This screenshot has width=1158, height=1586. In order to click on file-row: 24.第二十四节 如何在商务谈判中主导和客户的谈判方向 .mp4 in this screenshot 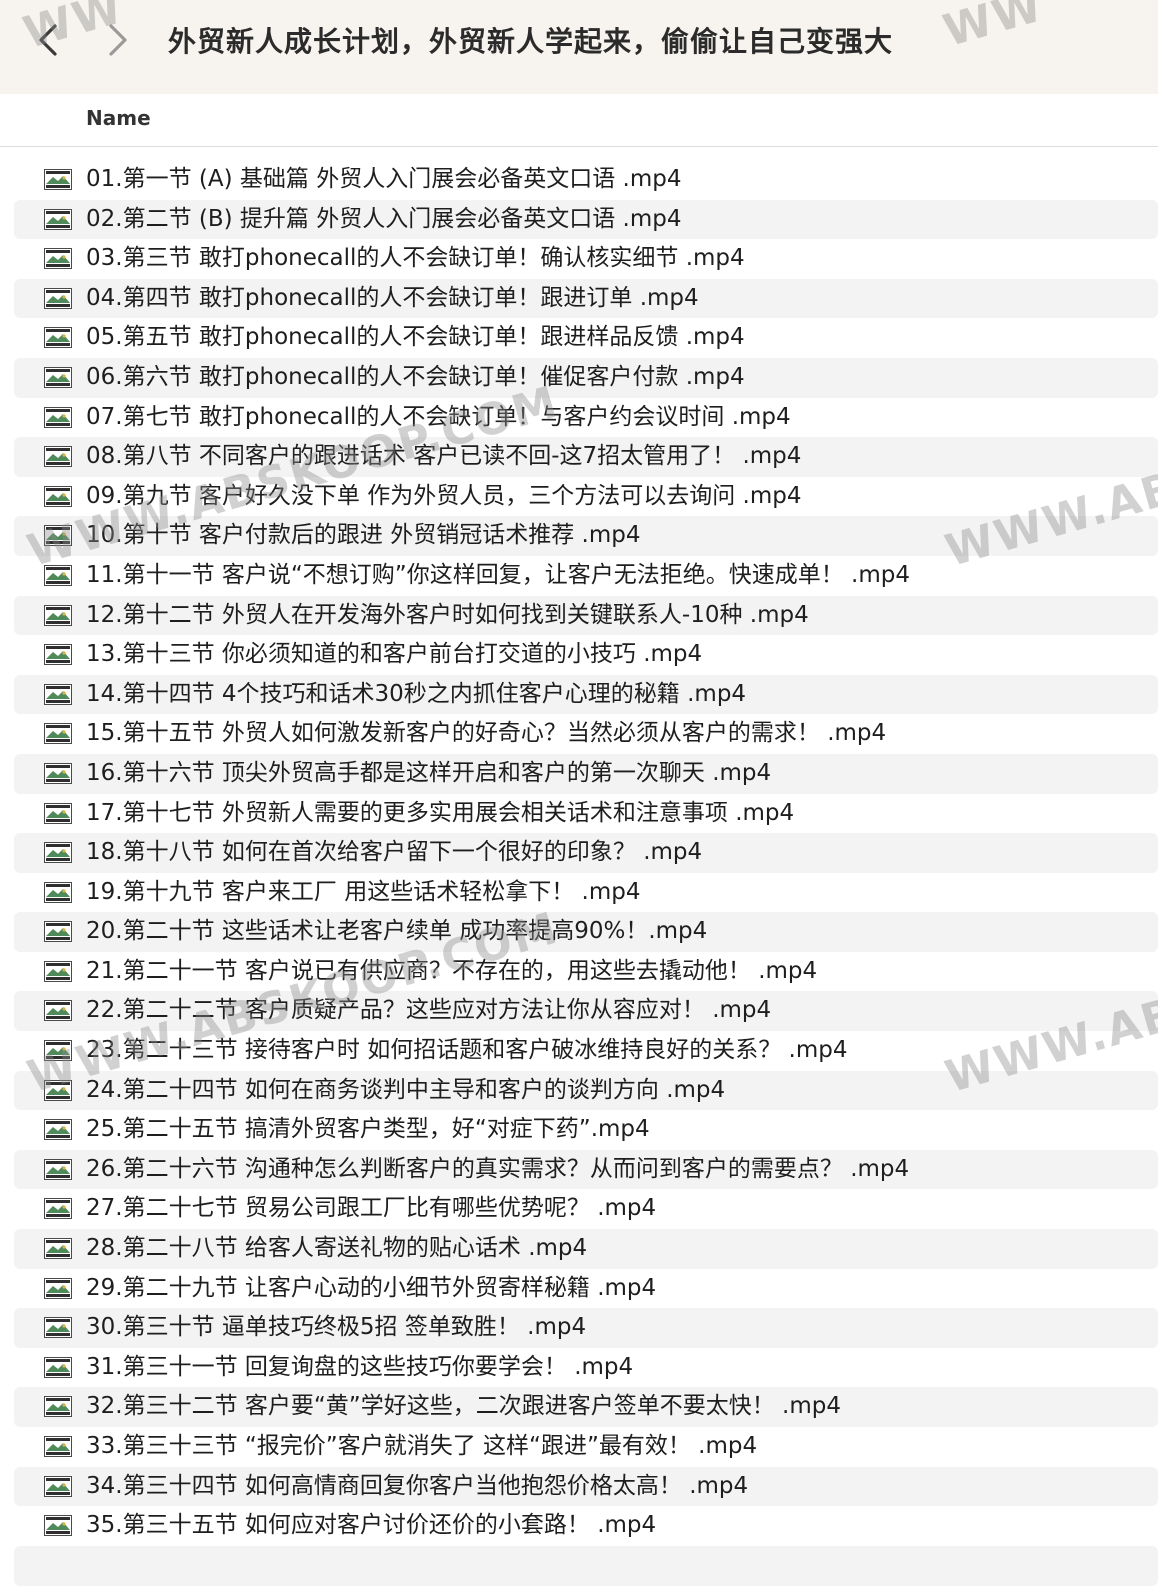, I will do `click(586, 1090)`.